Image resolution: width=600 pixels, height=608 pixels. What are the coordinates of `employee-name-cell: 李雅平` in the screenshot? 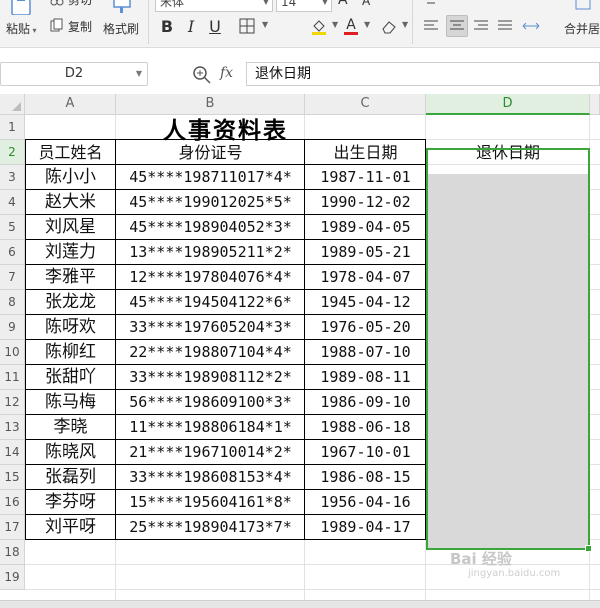 It's located at (70, 277).